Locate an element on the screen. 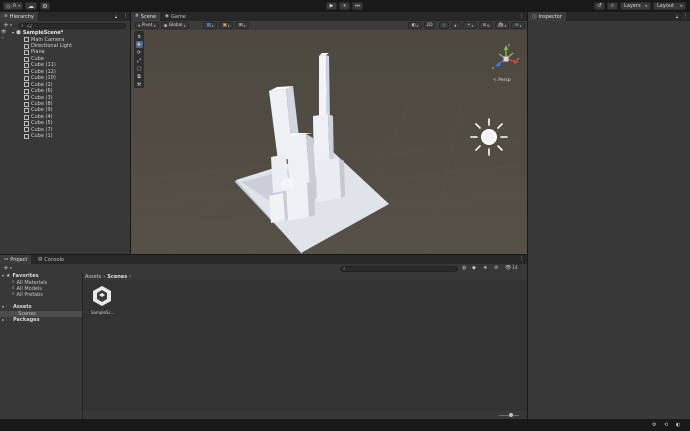 The width and height of the screenshot is (690, 431). favorites-item: ⌕ All Prefabs is located at coordinates (27, 295).